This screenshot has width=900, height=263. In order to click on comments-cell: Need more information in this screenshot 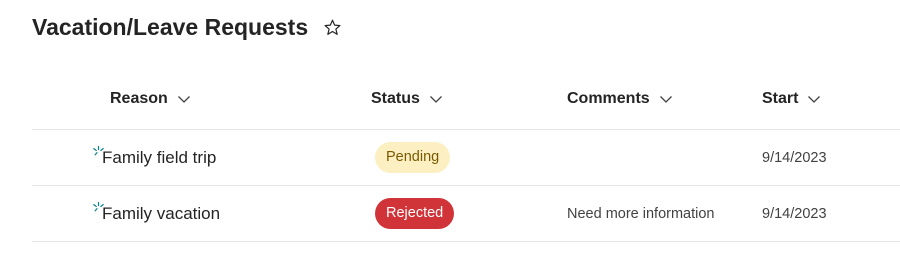, I will do `click(641, 213)`.